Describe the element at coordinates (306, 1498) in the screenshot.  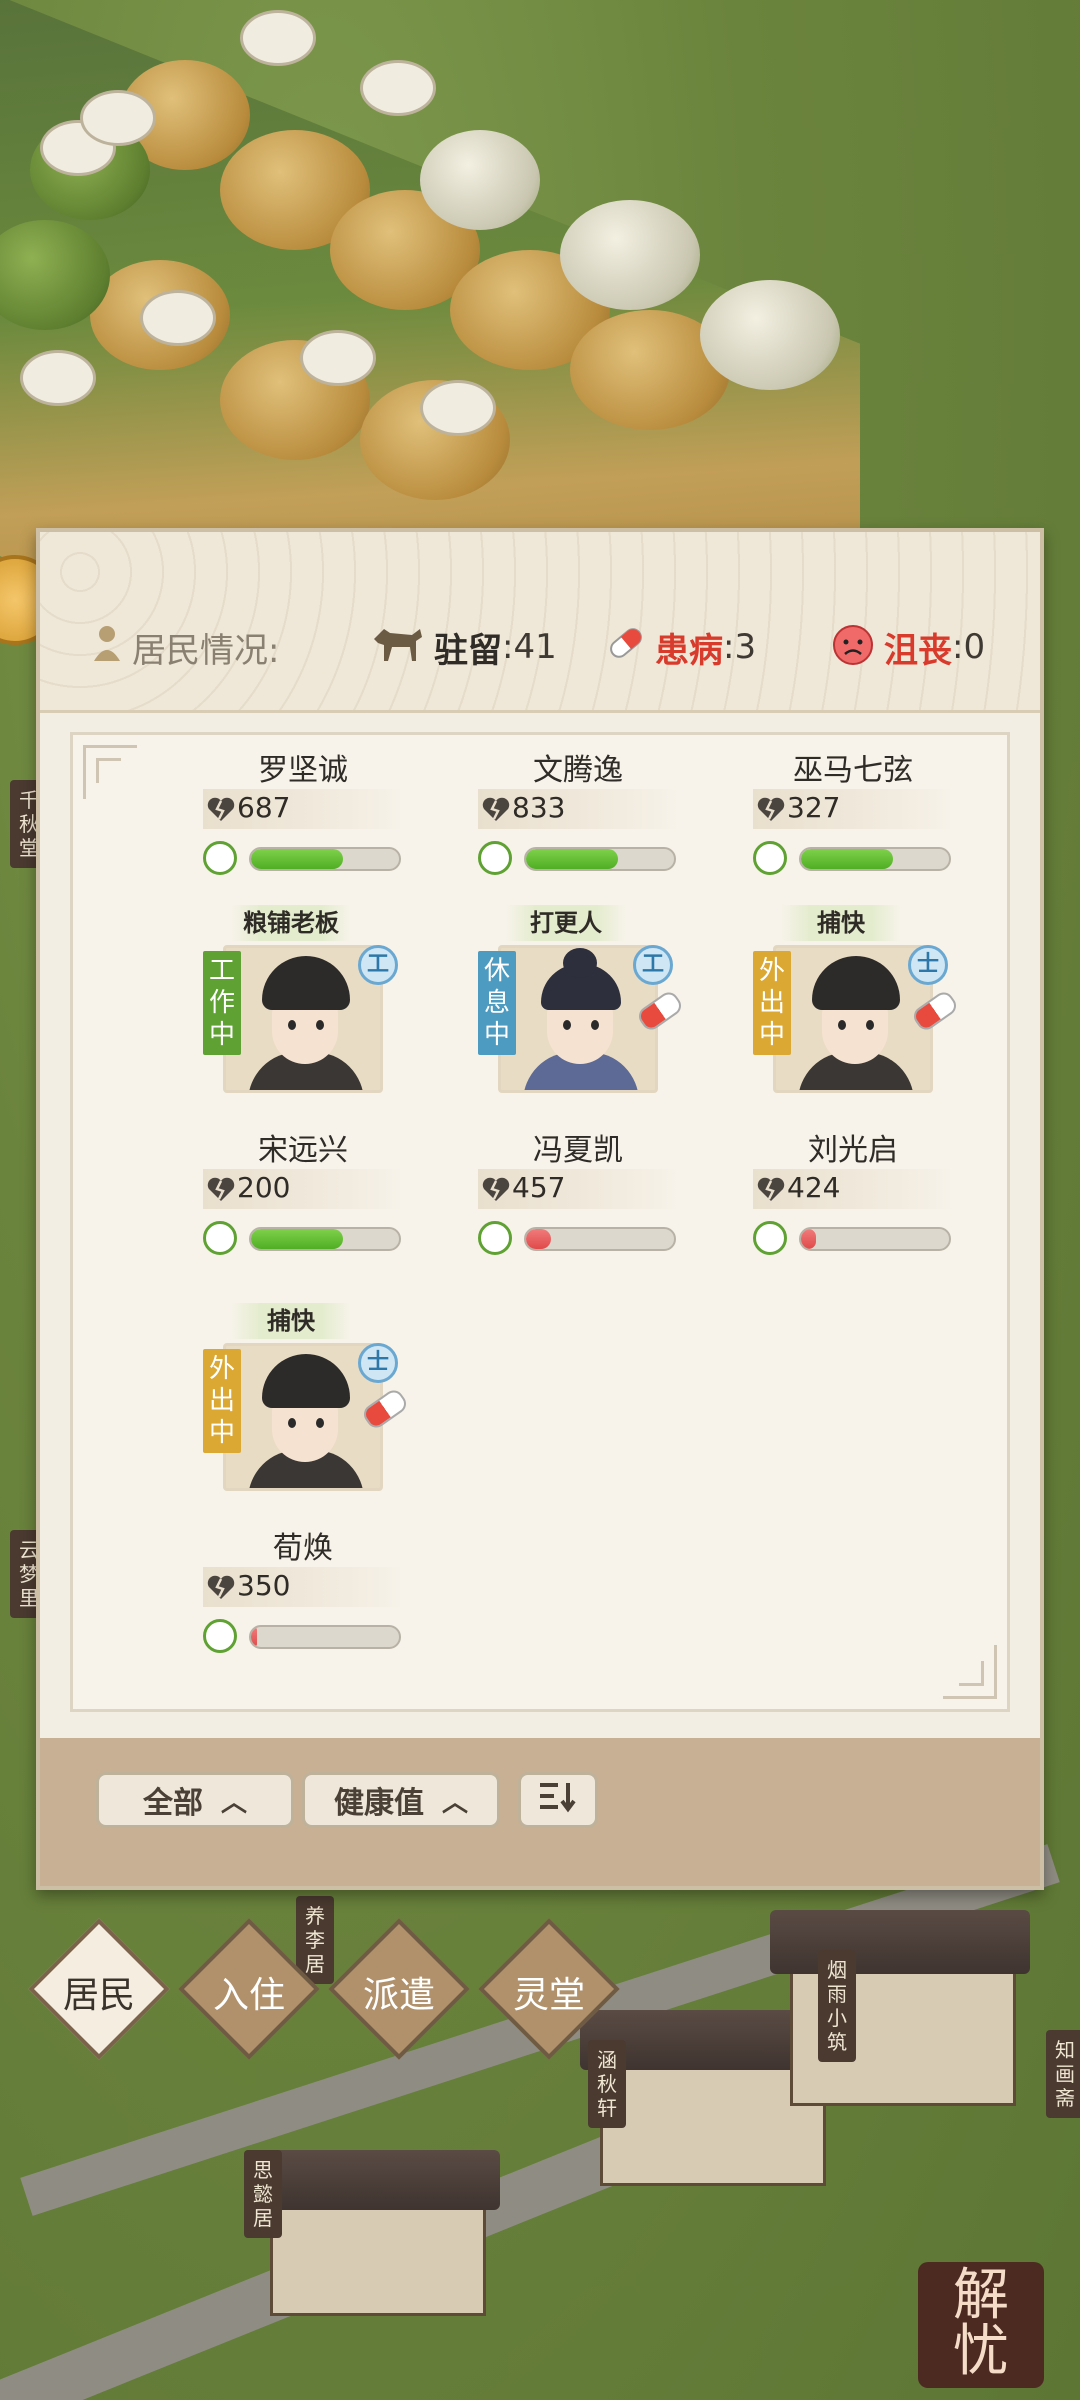
I see `resident-card: 捕快 外出中 士 荀焕 350` at that location.